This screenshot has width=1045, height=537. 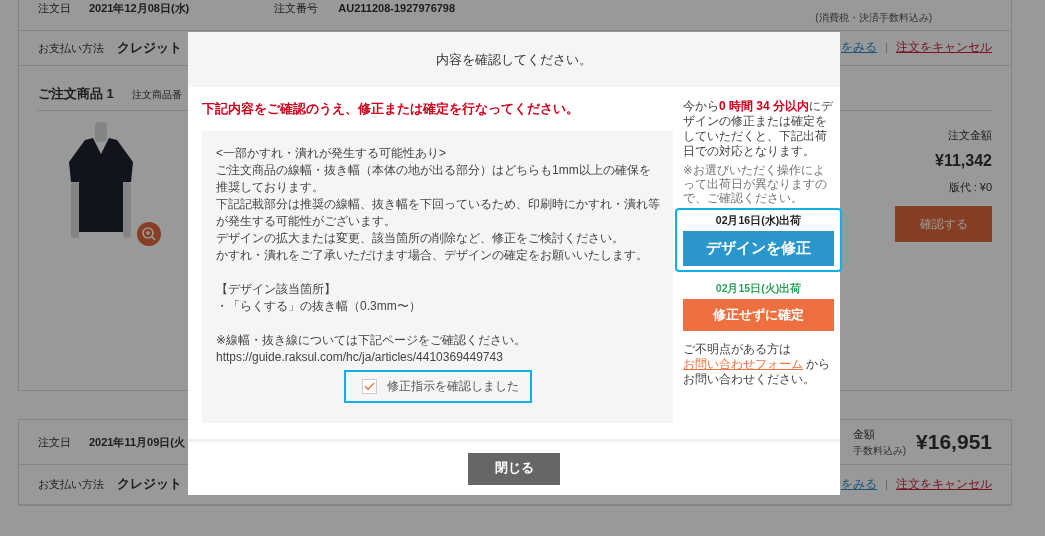 What do you see at coordinates (391, 109) in the screenshot?
I see `instruction-heading: 下記内容をご確認のうえ、修正または確定を行なってください。` at bounding box center [391, 109].